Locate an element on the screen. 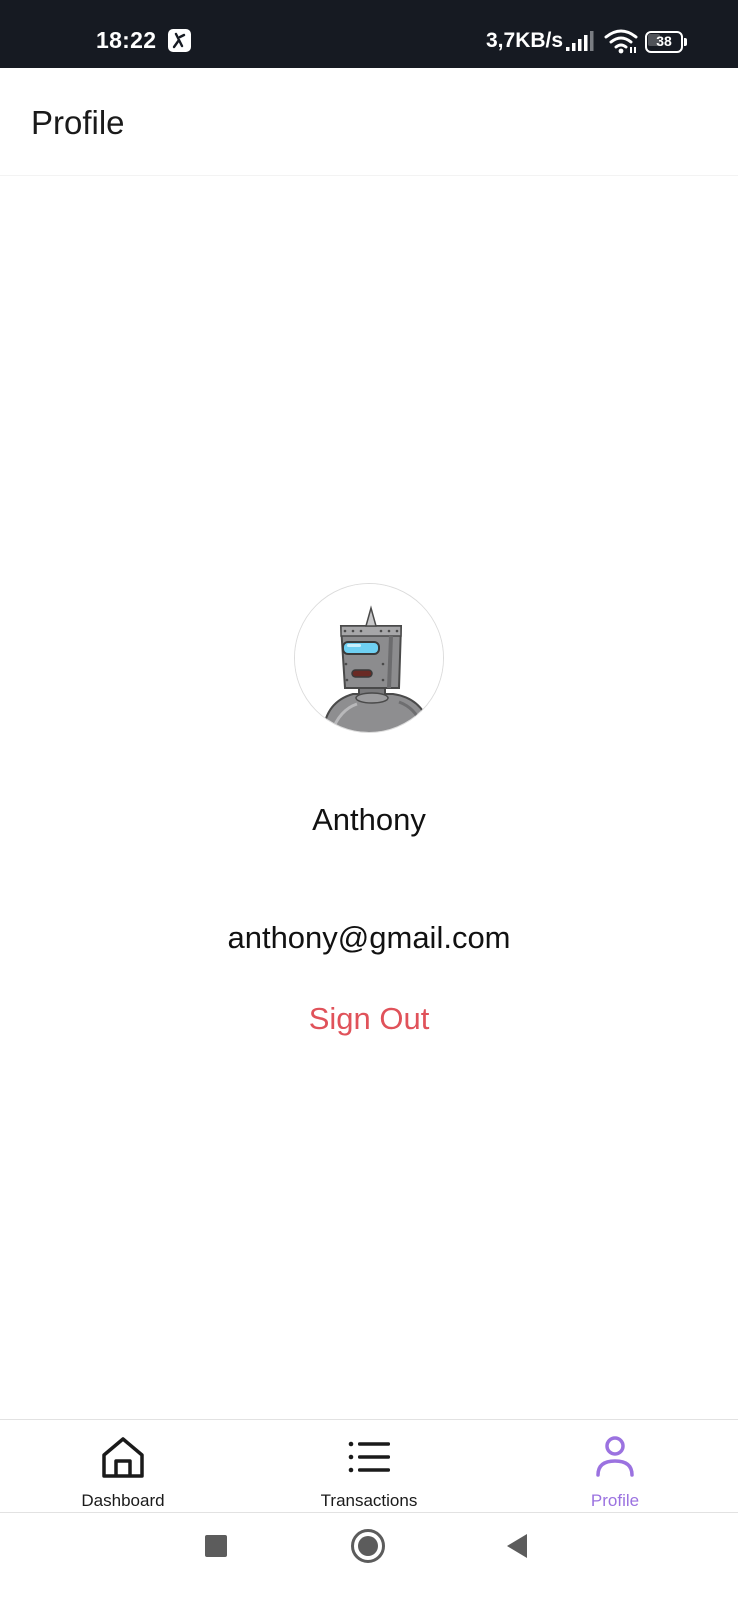  sign-out-button: Sign Out is located at coordinates (369, 1019).